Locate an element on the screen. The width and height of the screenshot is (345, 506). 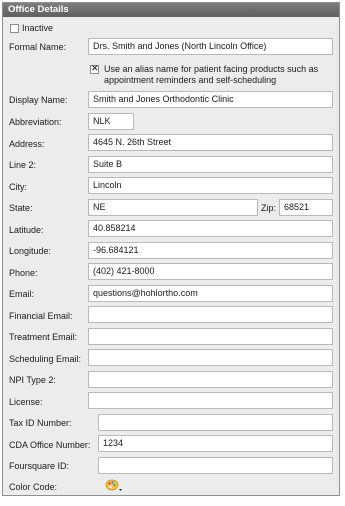
financial-email-label: Financial Email: is located at coordinates (41, 316).